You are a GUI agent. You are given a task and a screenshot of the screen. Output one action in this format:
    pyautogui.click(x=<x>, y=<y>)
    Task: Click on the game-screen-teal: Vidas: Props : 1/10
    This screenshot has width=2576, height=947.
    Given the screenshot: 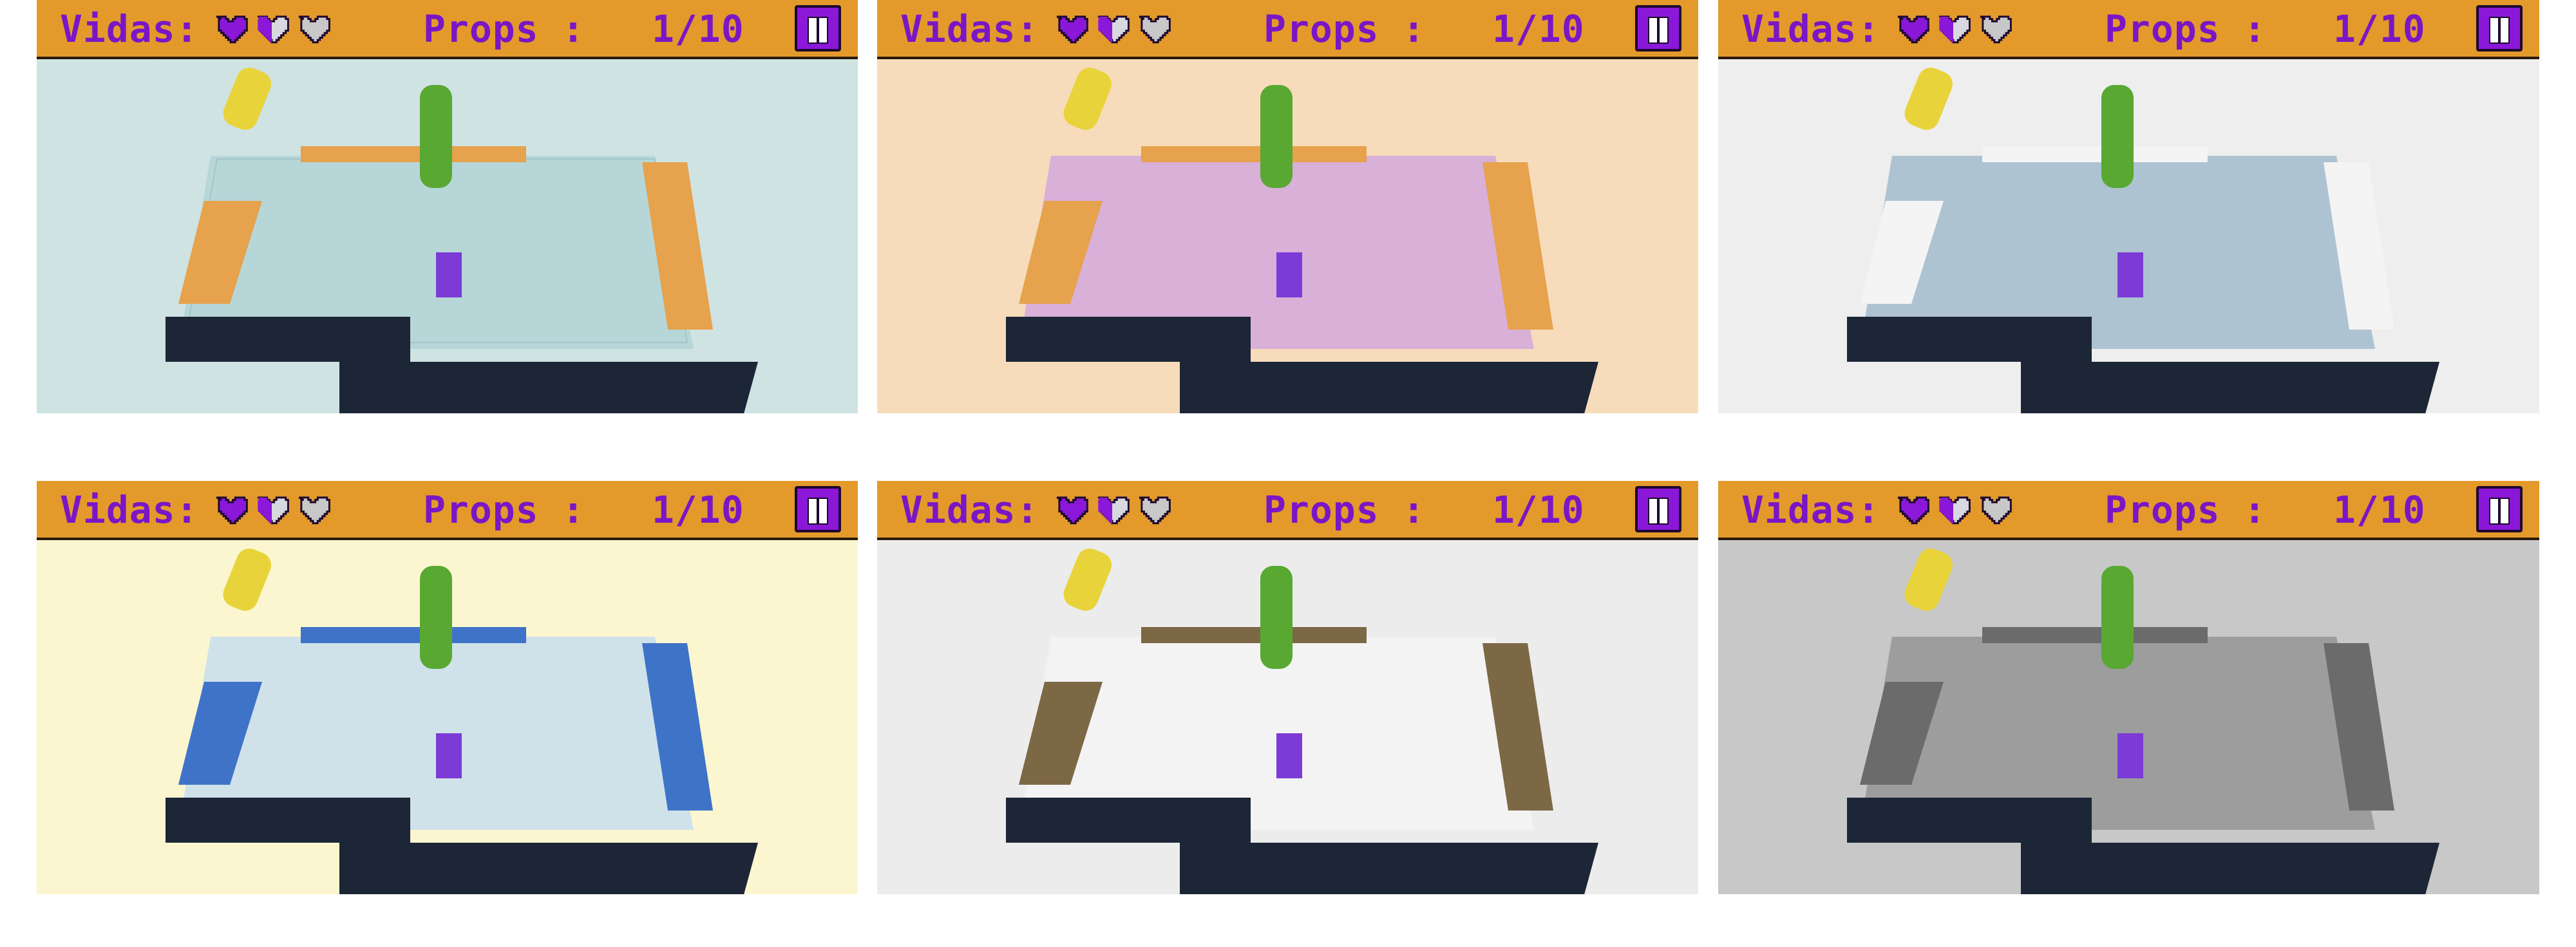 What is the action you would take?
    pyautogui.click(x=447, y=206)
    